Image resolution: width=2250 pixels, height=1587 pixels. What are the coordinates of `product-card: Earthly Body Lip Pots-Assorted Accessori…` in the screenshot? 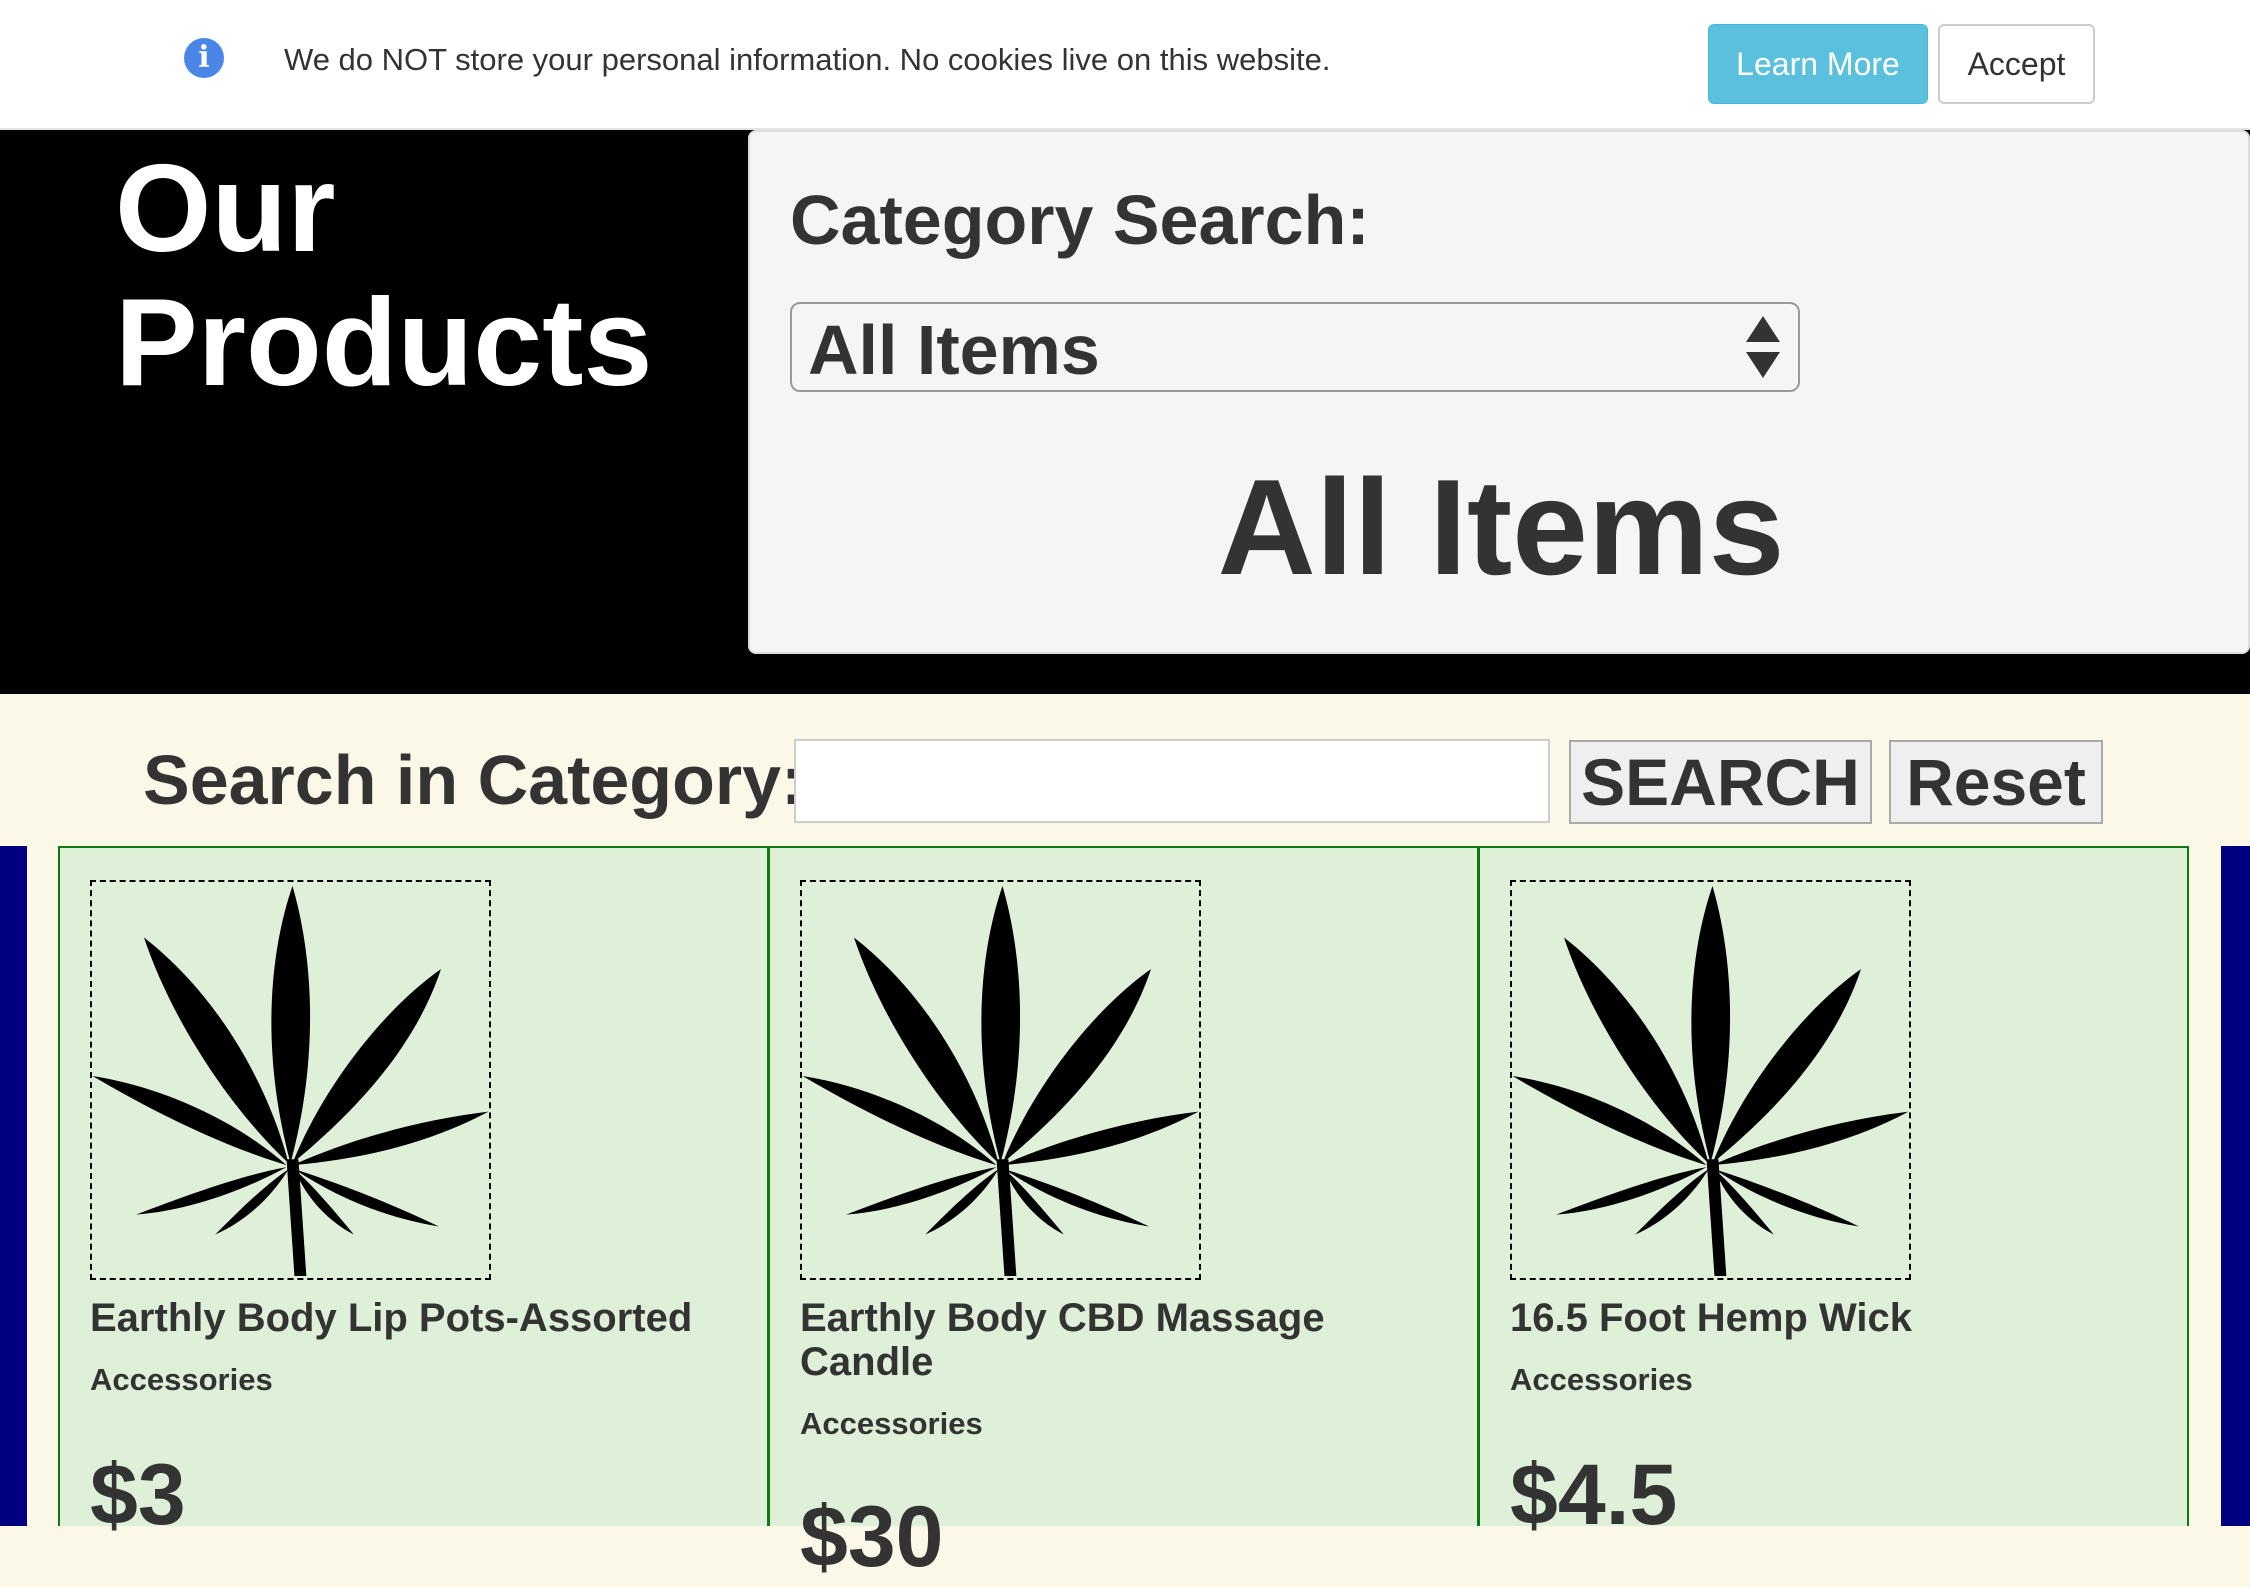 It's located at (413, 1194).